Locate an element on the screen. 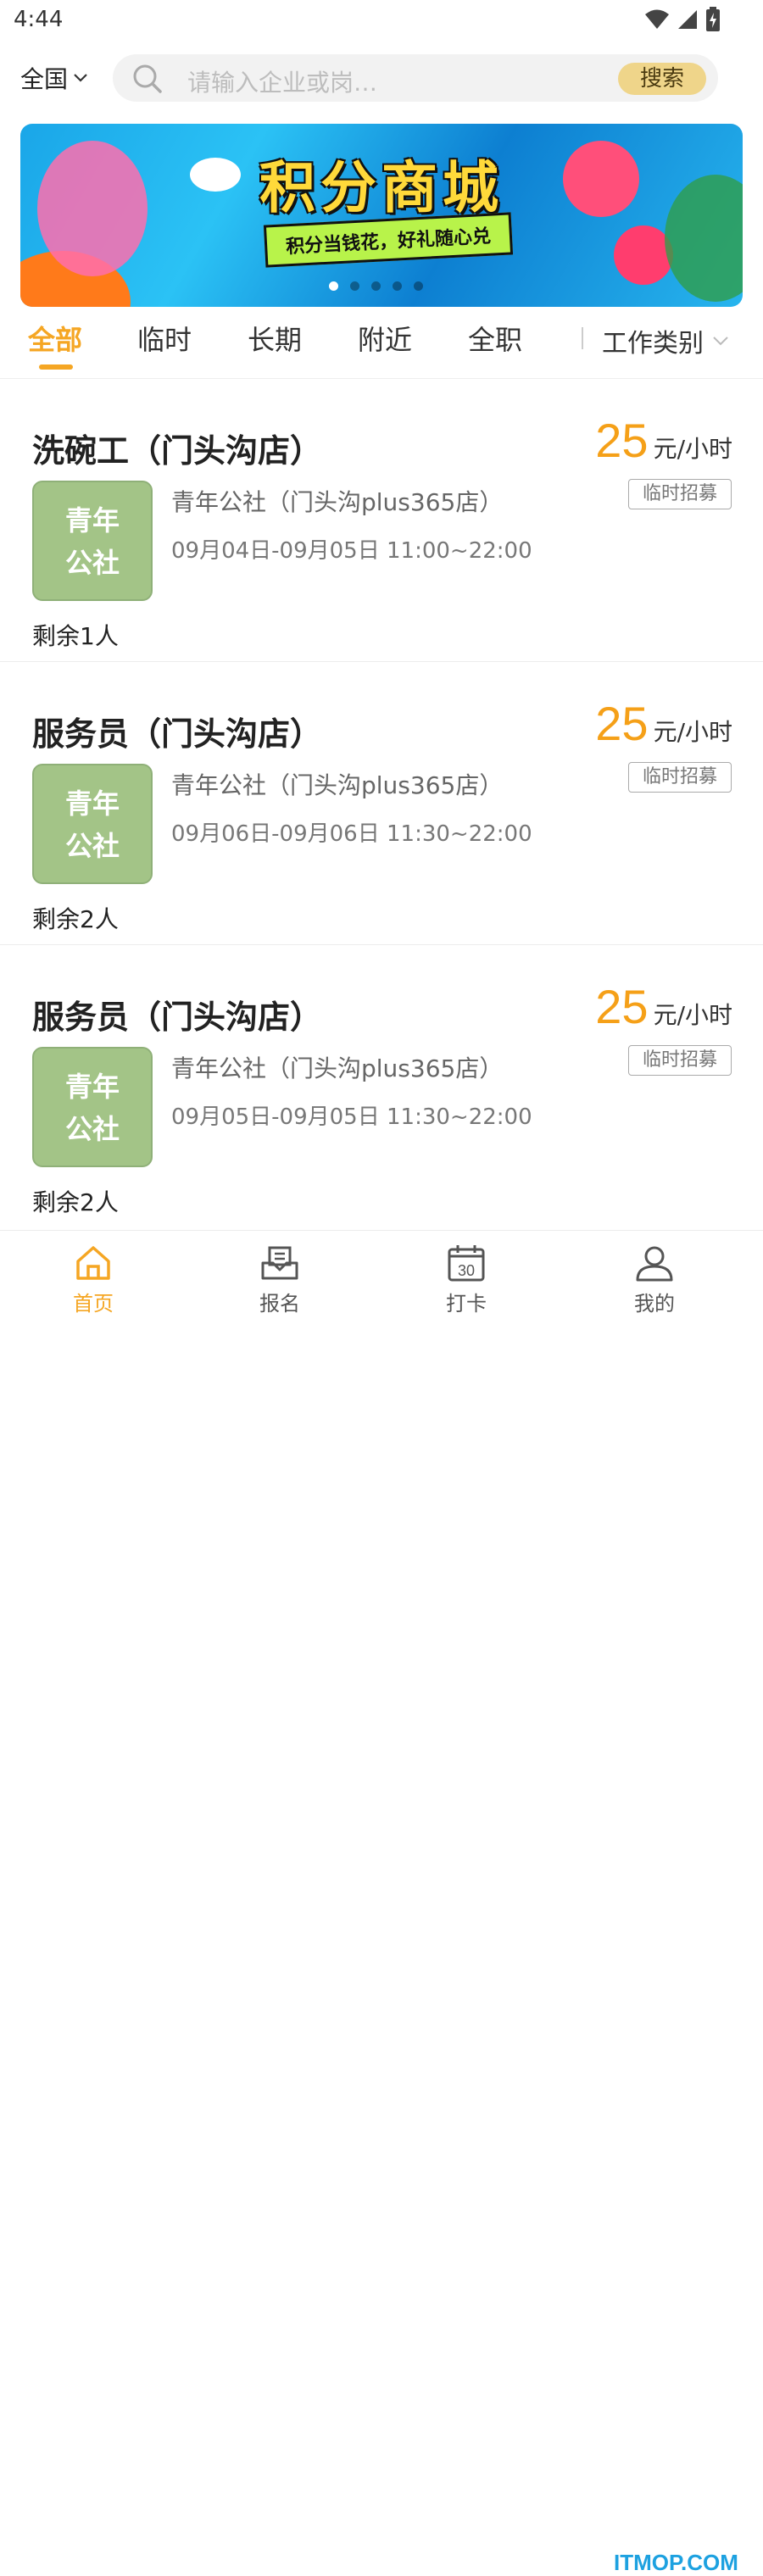 The height and width of the screenshot is (2576, 763). region-label: 全国 is located at coordinates (44, 79).